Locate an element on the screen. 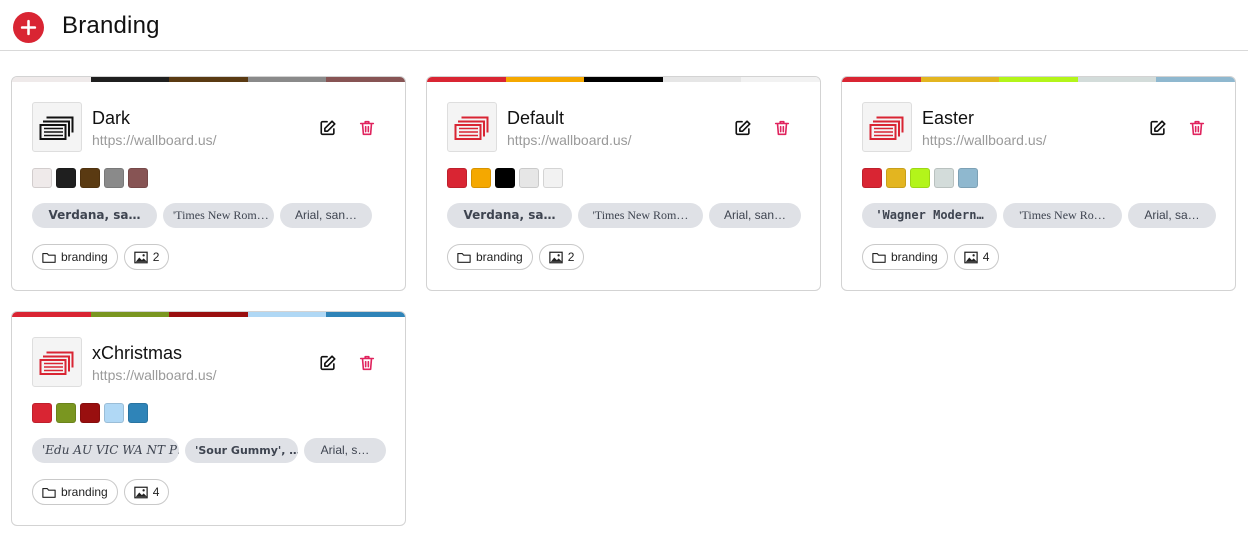 This screenshot has width=1248, height=549. meta-chips: branding 2 is located at coordinates (101, 257).